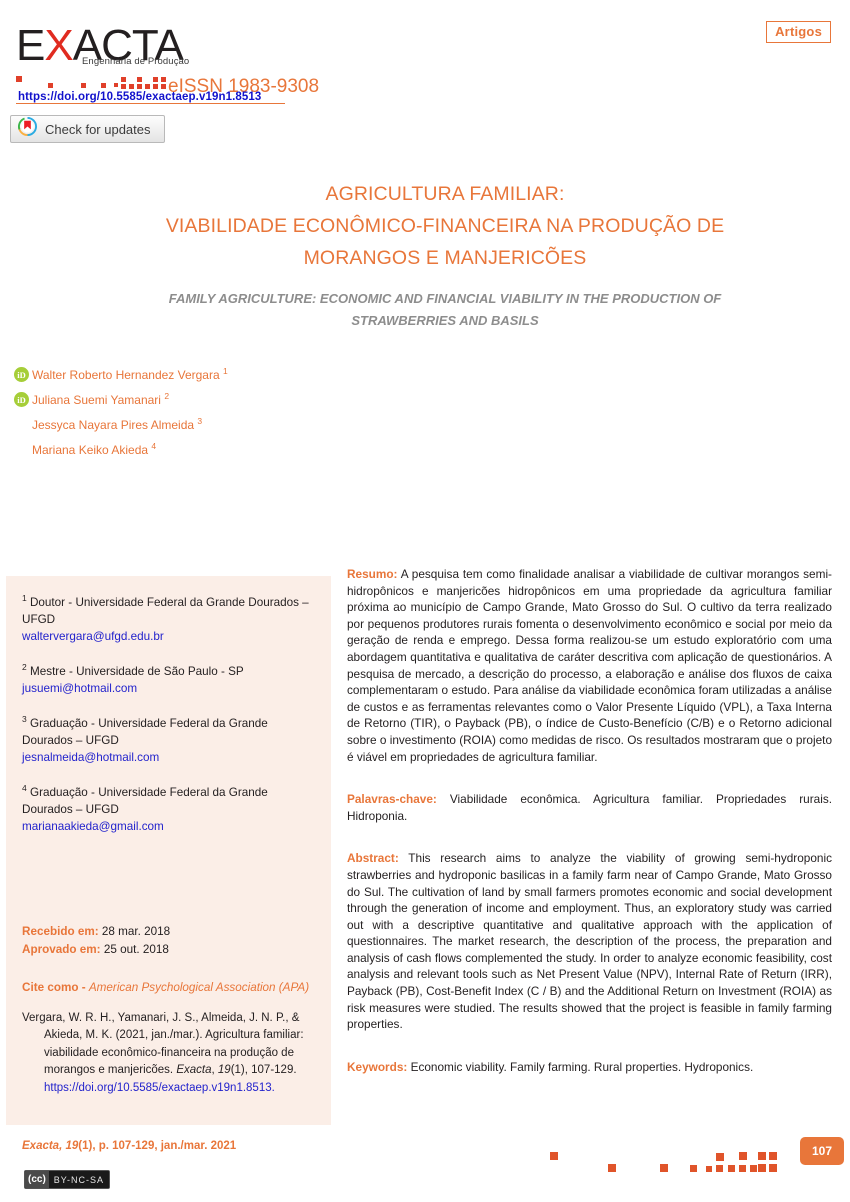 Image resolution: width=850 pixels, height=1202 pixels. I want to click on check-for-updates-button: Check for updates, so click(87, 129).